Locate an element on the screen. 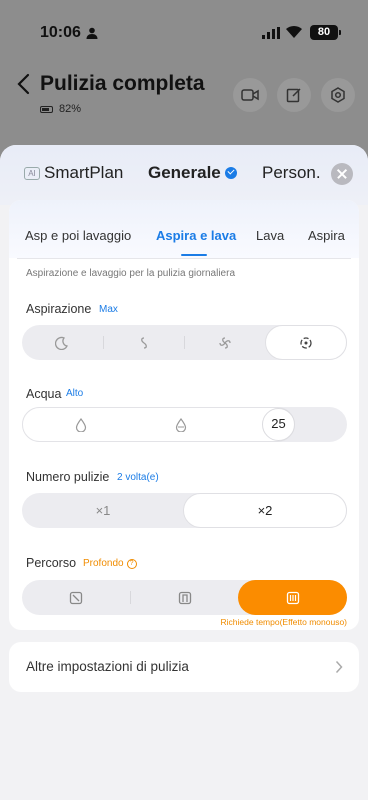 The height and width of the screenshot is (800, 368). route-quick-option is located at coordinates (76, 597).